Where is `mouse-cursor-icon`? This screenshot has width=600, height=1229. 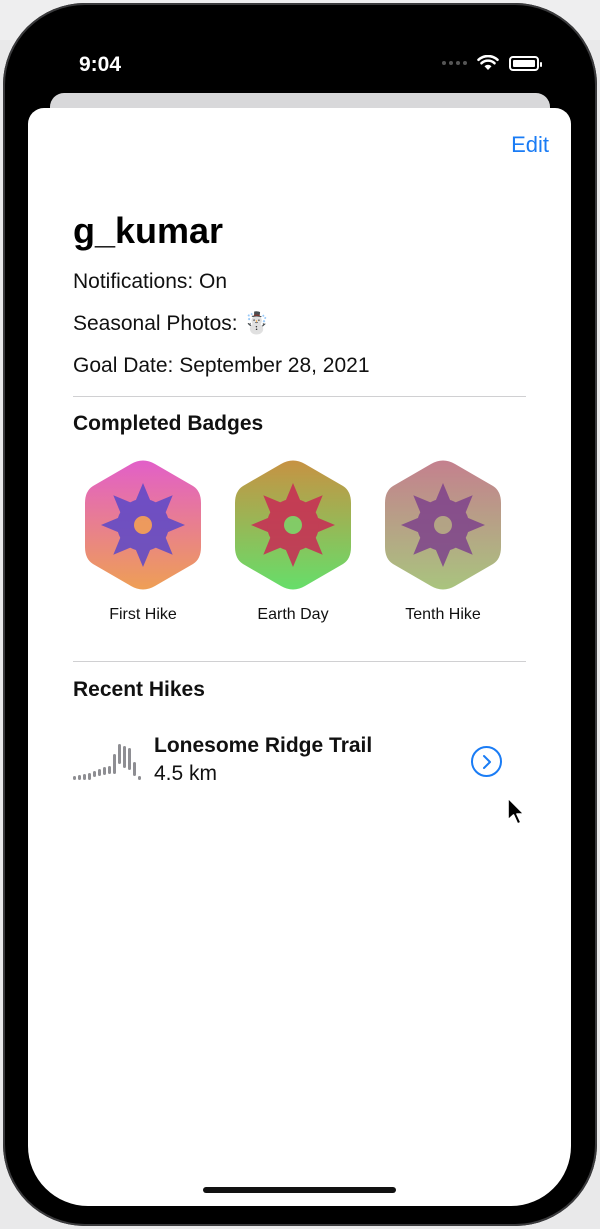
mouse-cursor-icon is located at coordinates (516, 811).